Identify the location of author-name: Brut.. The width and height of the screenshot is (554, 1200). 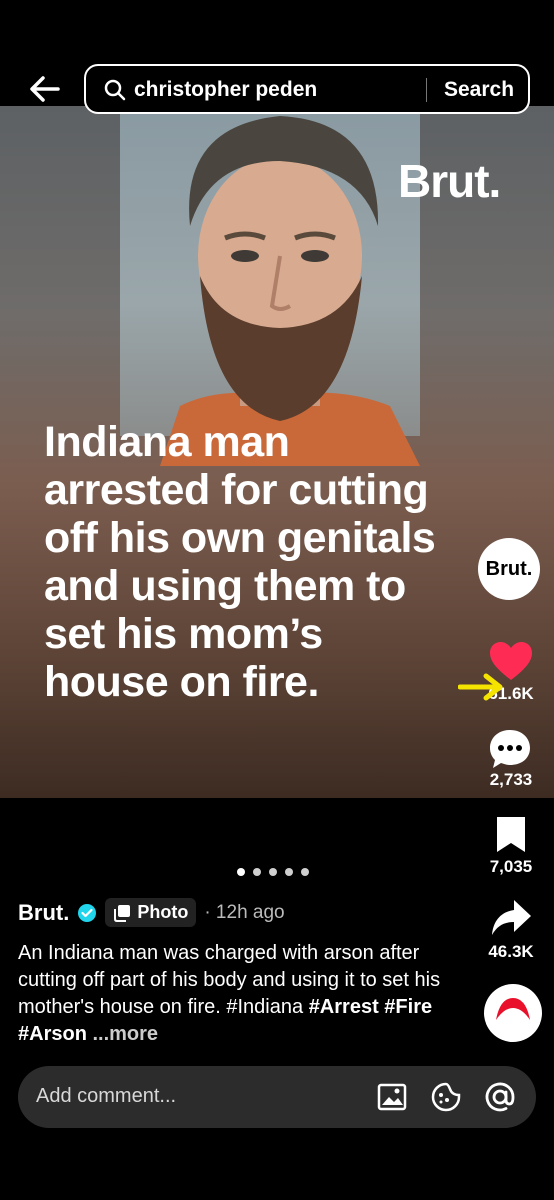
(43, 913).